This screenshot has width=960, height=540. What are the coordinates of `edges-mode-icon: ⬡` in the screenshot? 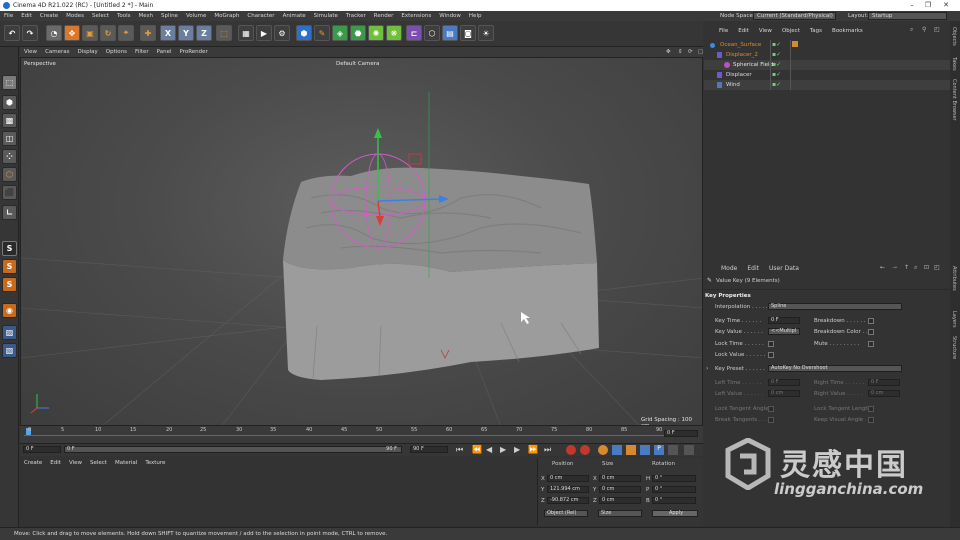 It's located at (9, 174).